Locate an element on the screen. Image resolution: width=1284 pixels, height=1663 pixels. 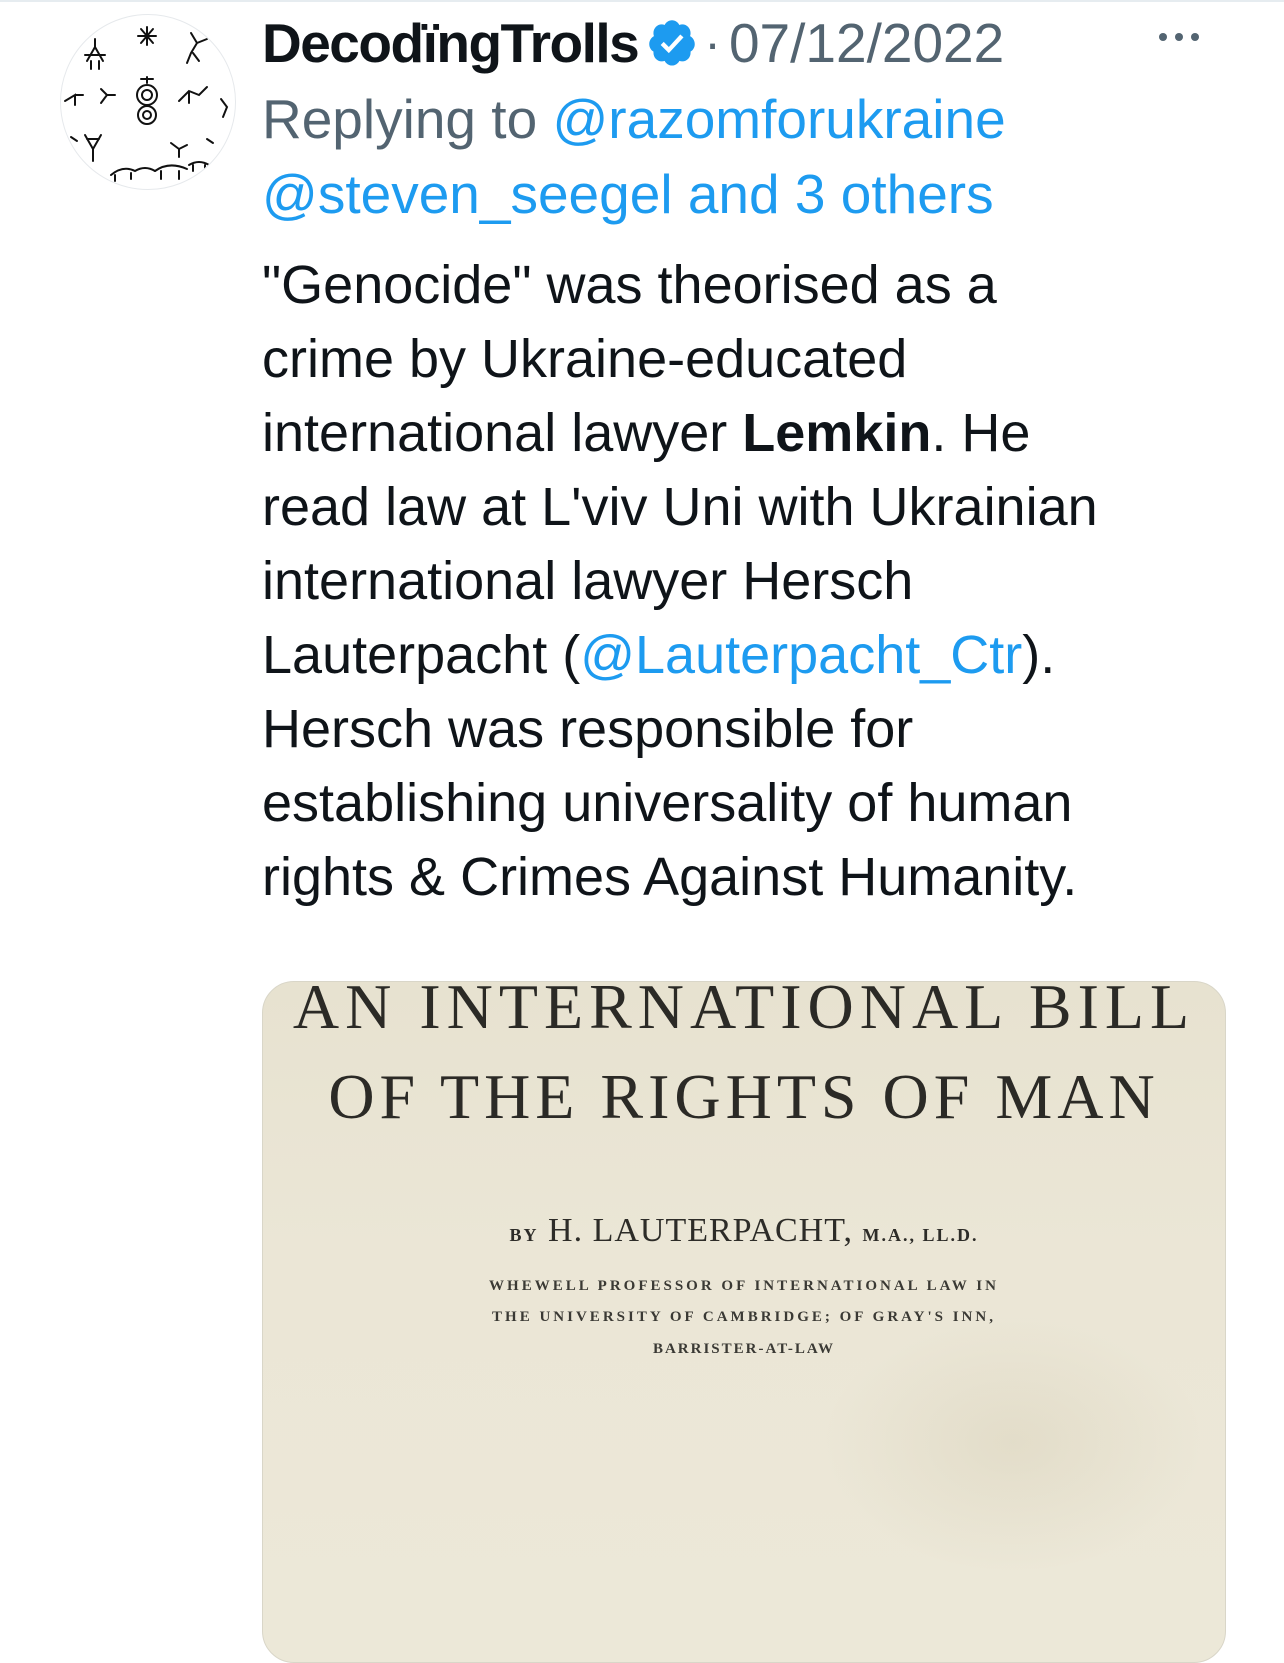
tweet-header: DecodïngTrolls · 07/12/2022 is located at coordinates (747, 43).